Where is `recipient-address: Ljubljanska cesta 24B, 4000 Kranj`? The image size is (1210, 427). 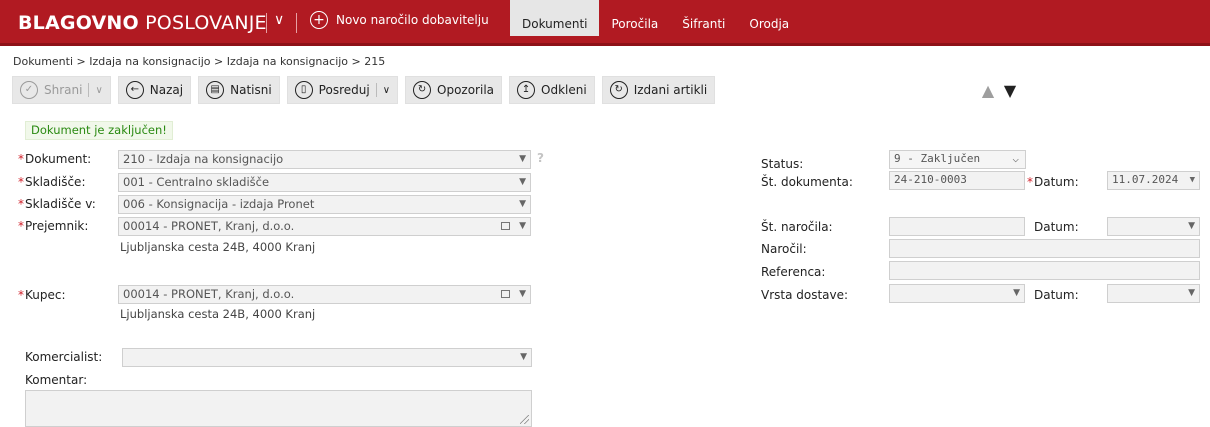 recipient-address: Ljubljanska cesta 24B, 4000 Kranj is located at coordinates (218, 247).